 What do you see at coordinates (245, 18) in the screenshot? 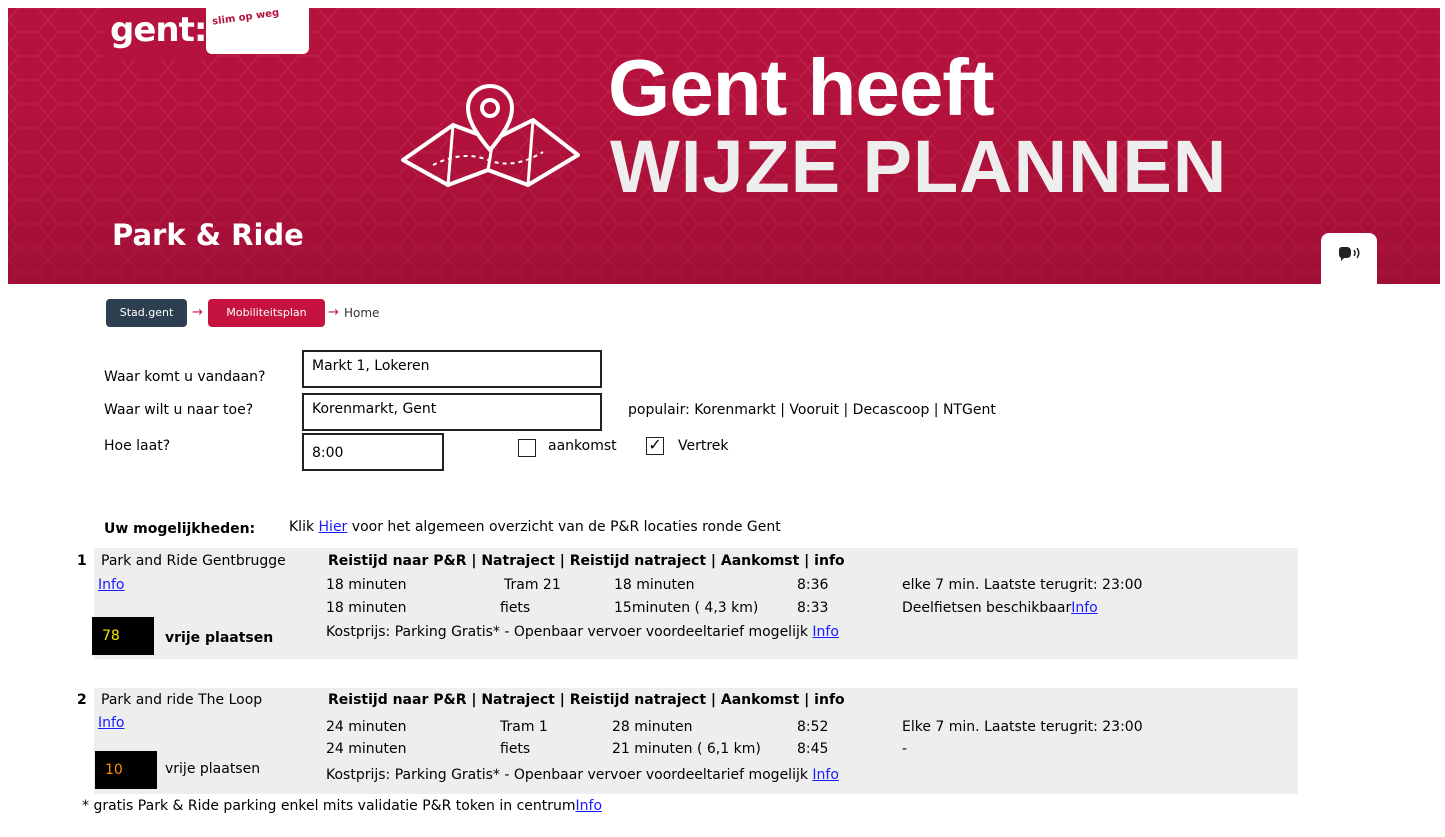
I see `logo-tagline: slim op weg` at bounding box center [245, 18].